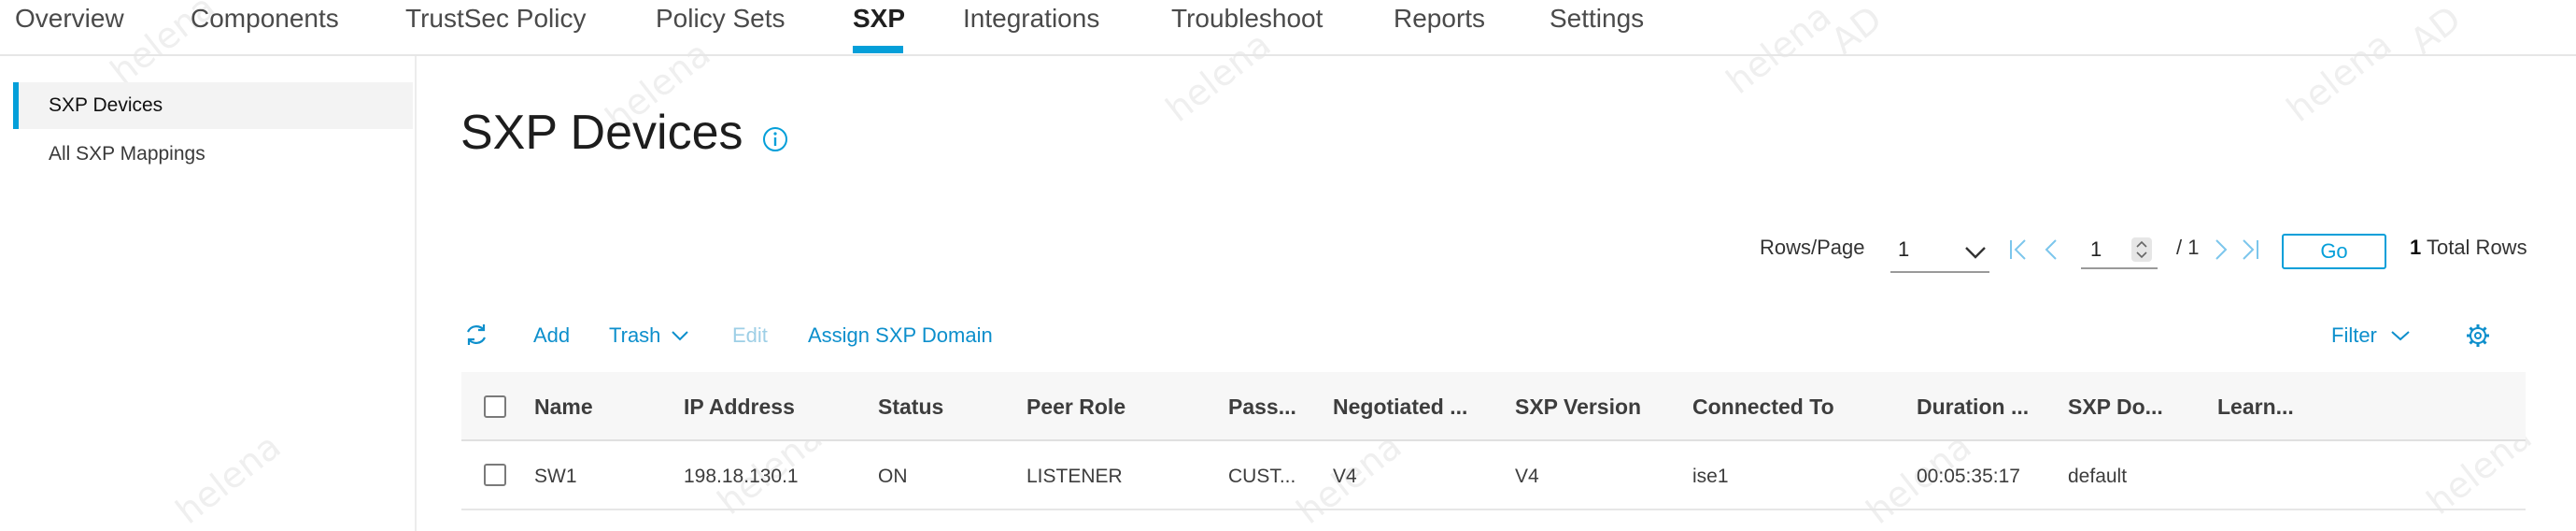 The width and height of the screenshot is (2576, 531). What do you see at coordinates (2478, 335) in the screenshot?
I see `gear-icon` at bounding box center [2478, 335].